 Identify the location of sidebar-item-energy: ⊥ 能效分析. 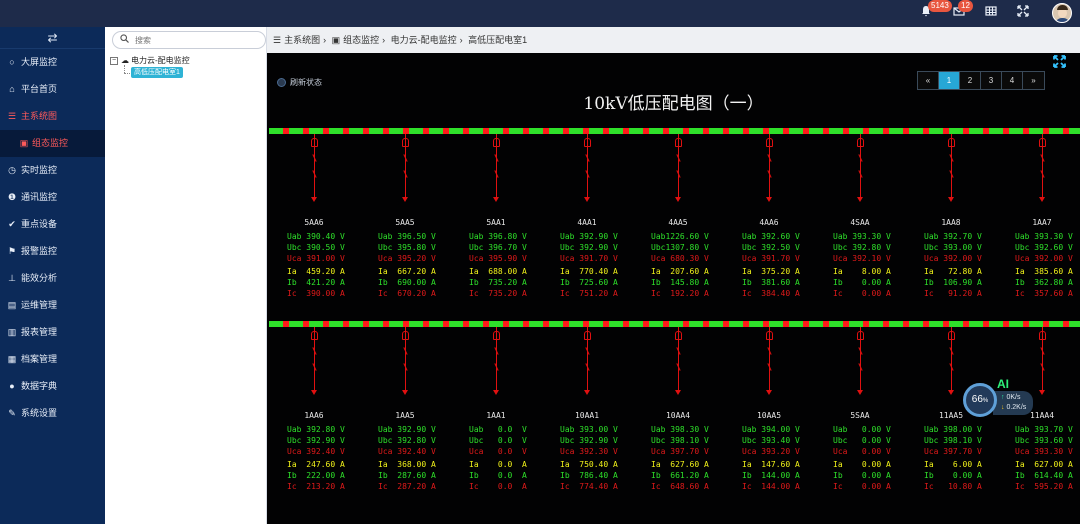
(52, 278).